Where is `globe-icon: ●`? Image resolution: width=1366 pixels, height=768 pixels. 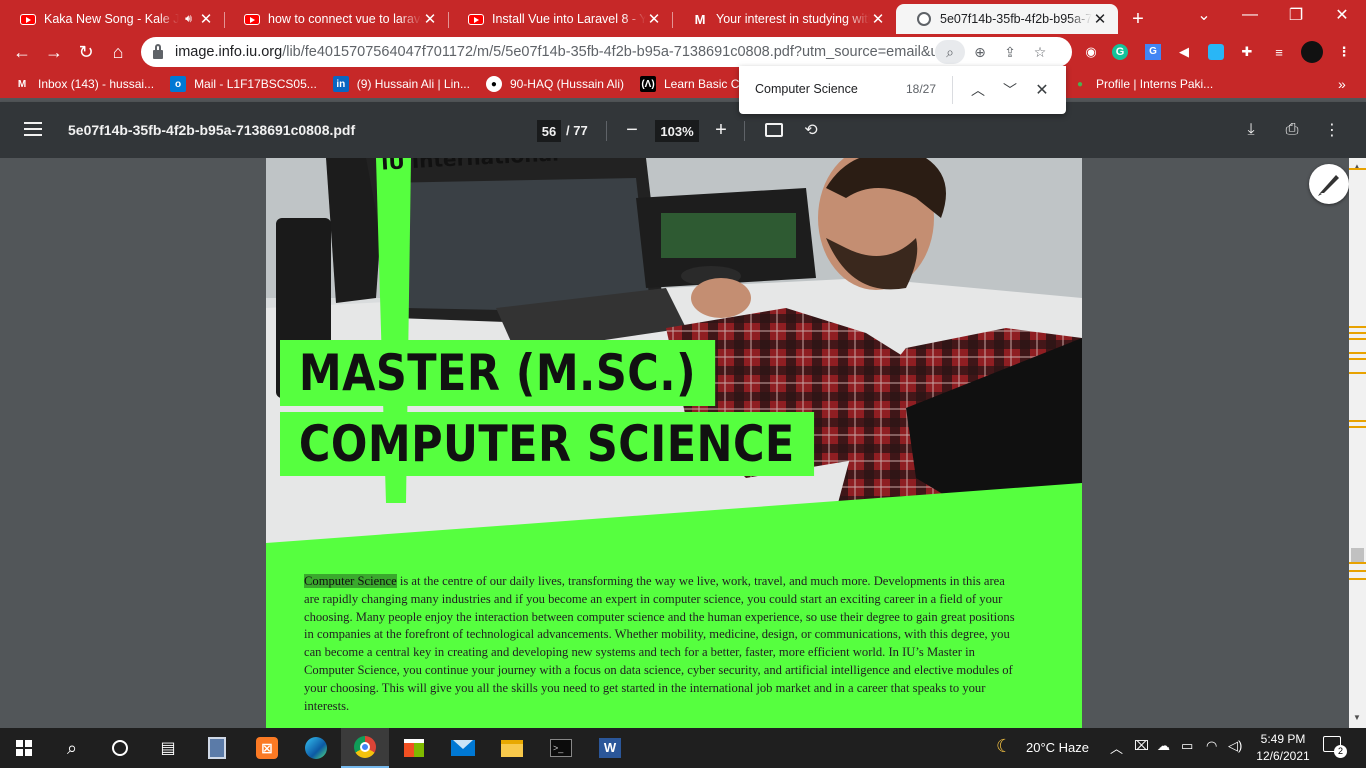 globe-icon: ● is located at coordinates (1080, 84).